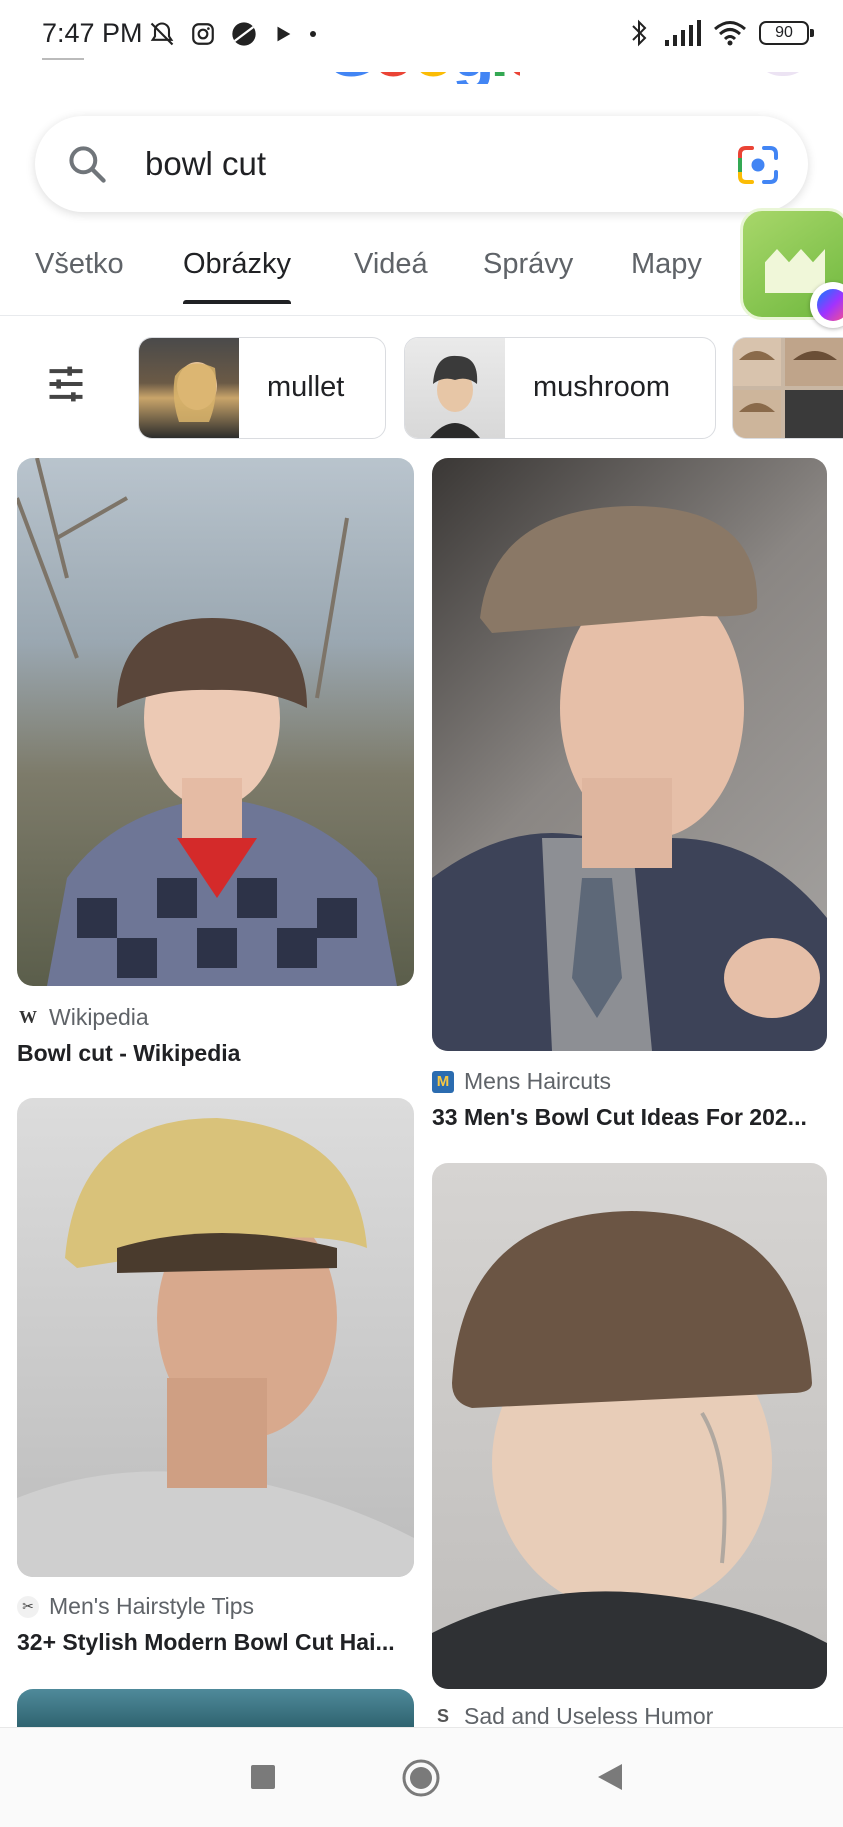 Image resolution: width=843 pixels, height=1827 pixels. I want to click on android-nav-bar, so click(421, 1777).